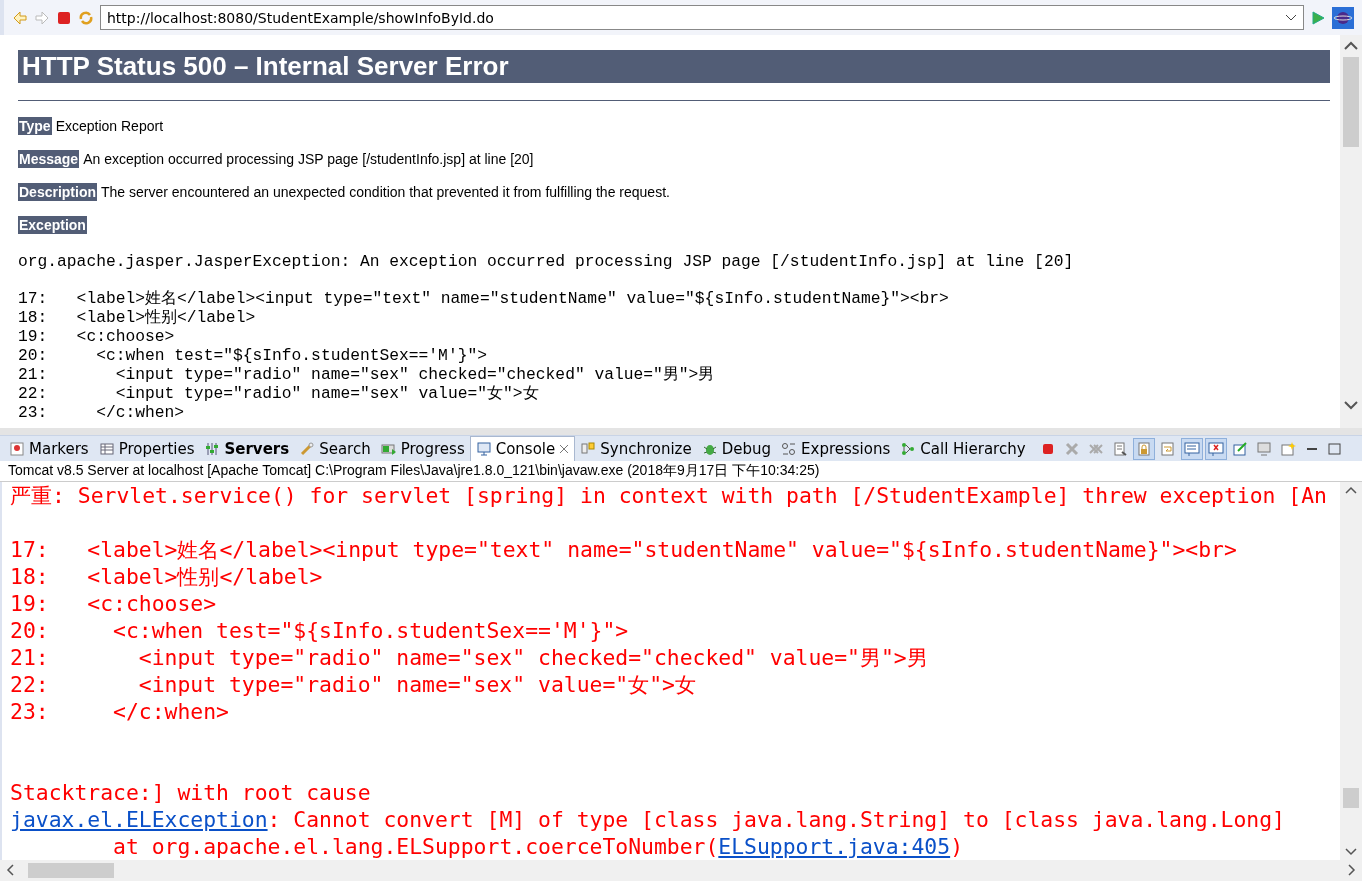 The image size is (1362, 881). I want to click on view-tab: Servers, so click(247, 448).